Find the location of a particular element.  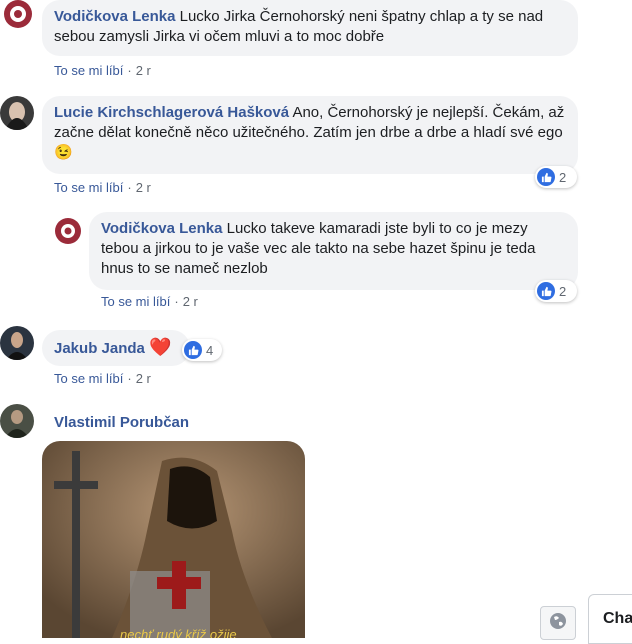

comment-author: Lucie Kirchschlagerová Hašková is located at coordinates (171, 112).